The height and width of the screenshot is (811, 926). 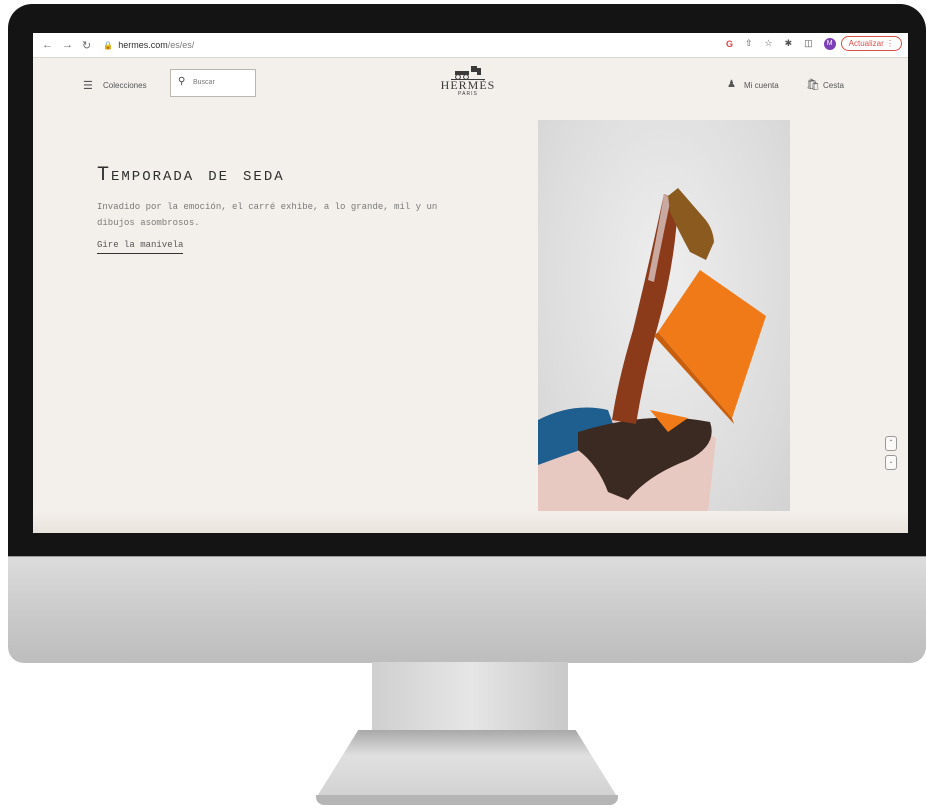 What do you see at coordinates (731, 84) in the screenshot?
I see `user-icon: ♟` at bounding box center [731, 84].